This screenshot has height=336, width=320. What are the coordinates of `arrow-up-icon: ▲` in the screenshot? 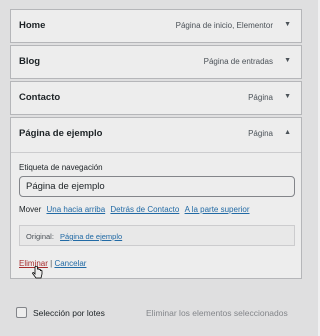 It's located at (287, 132).